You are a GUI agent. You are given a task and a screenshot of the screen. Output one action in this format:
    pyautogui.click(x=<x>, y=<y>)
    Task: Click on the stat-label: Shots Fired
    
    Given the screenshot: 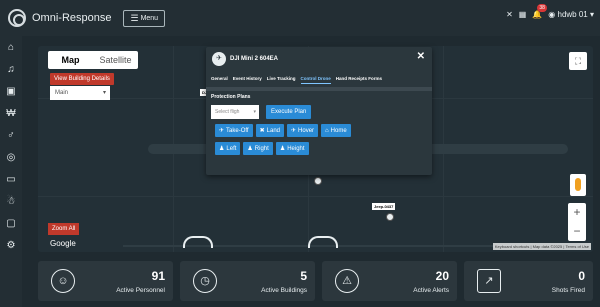 What is the action you would take?
    pyautogui.click(x=568, y=290)
    